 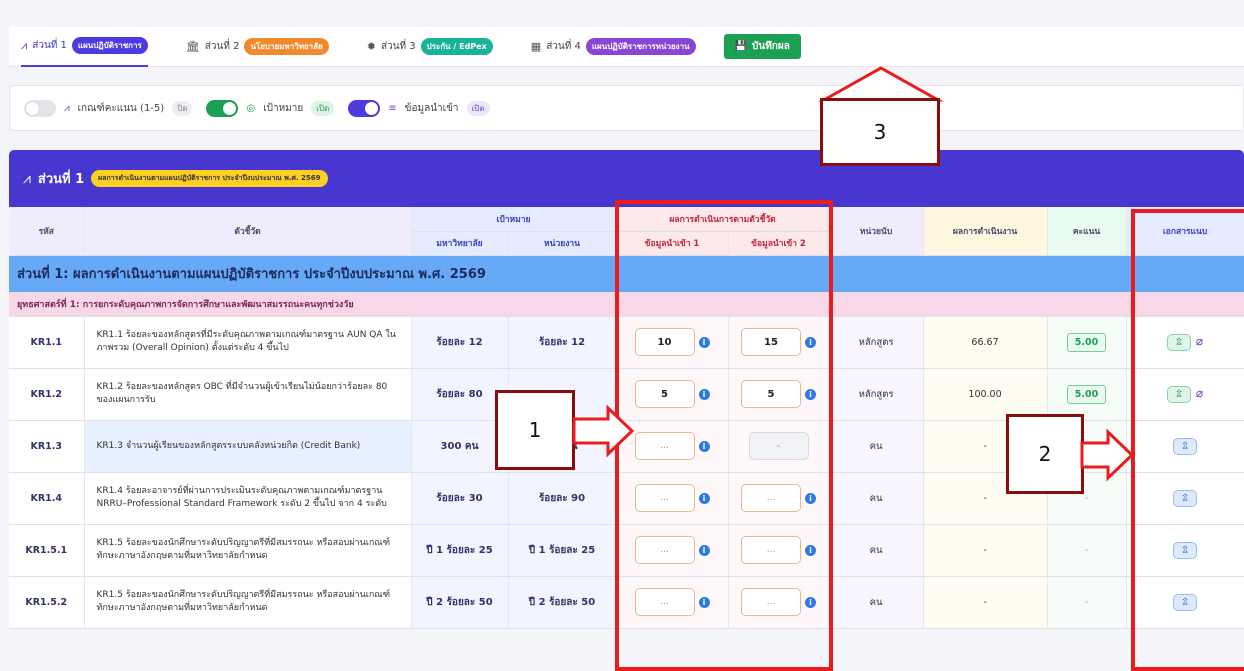 I want to click on tab-pill: แผนปฏิบัติราชการ, so click(x=109, y=45).